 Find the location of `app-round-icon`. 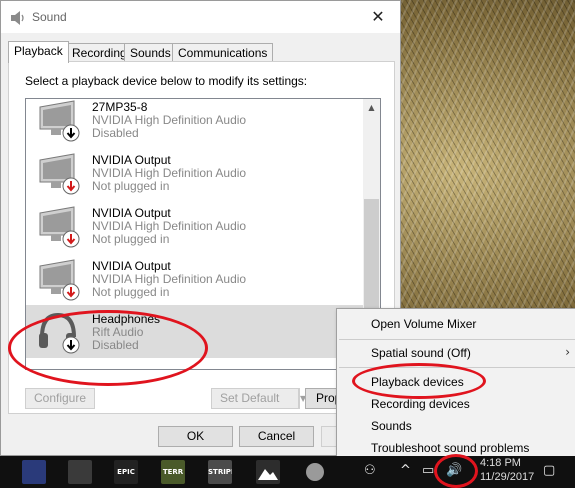

app-round-icon is located at coordinates (315, 472).